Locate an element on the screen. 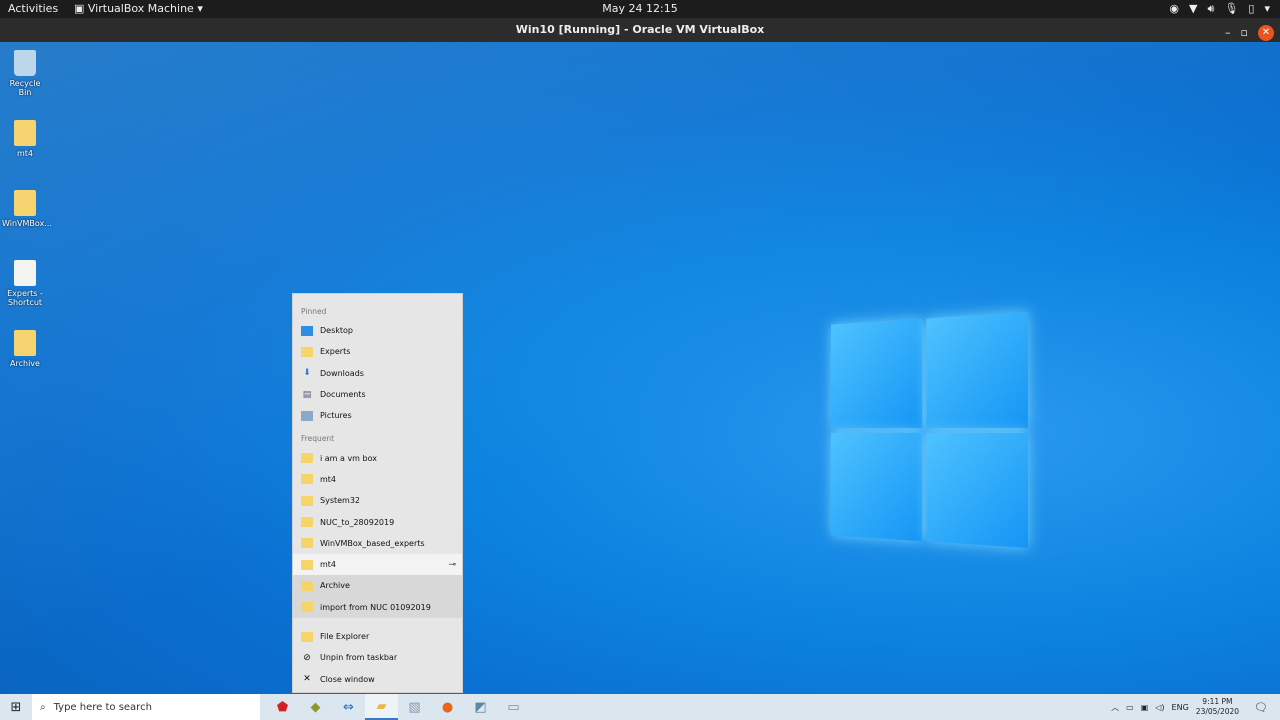  item-label: Documents is located at coordinates (343, 395).